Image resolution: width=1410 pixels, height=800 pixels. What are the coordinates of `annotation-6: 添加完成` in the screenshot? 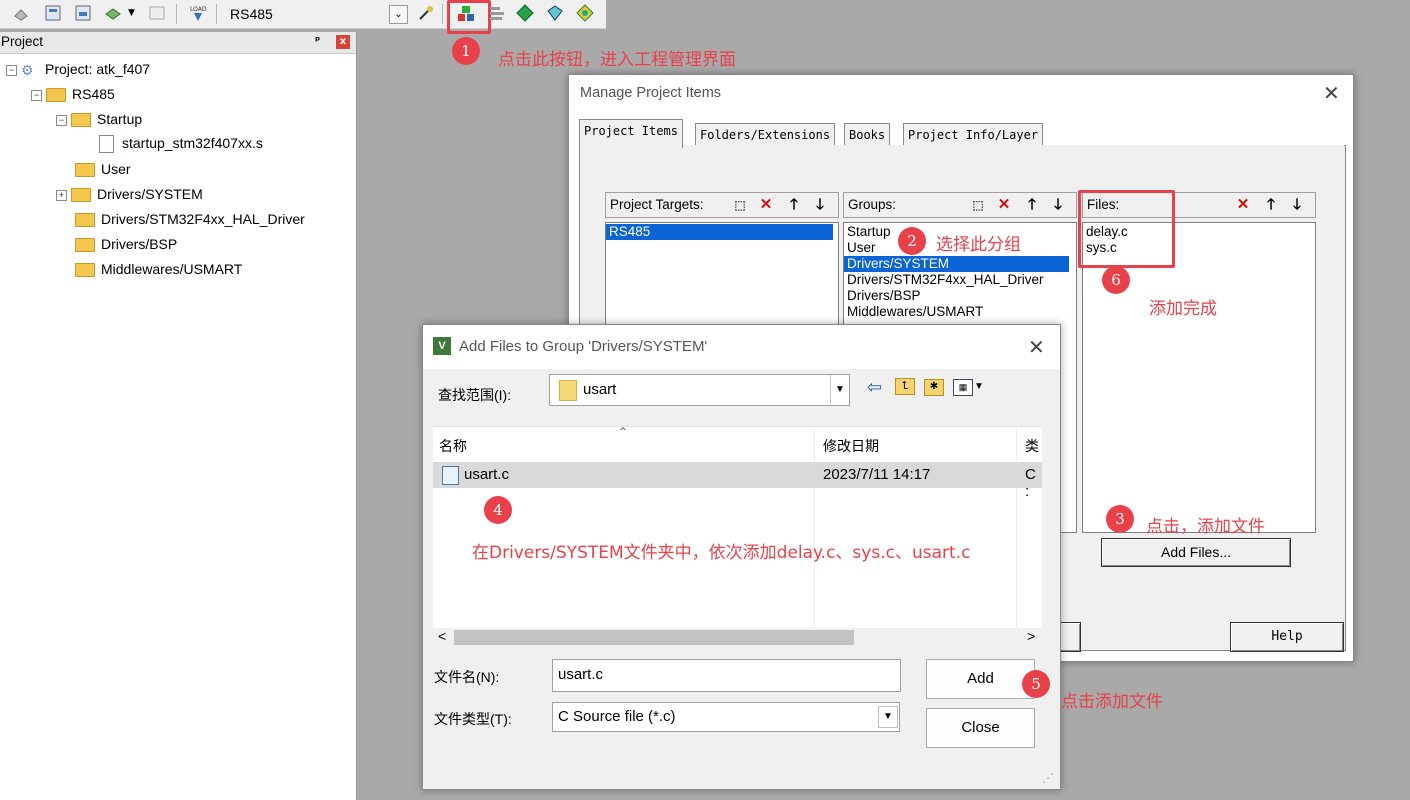 It's located at (1183, 309).